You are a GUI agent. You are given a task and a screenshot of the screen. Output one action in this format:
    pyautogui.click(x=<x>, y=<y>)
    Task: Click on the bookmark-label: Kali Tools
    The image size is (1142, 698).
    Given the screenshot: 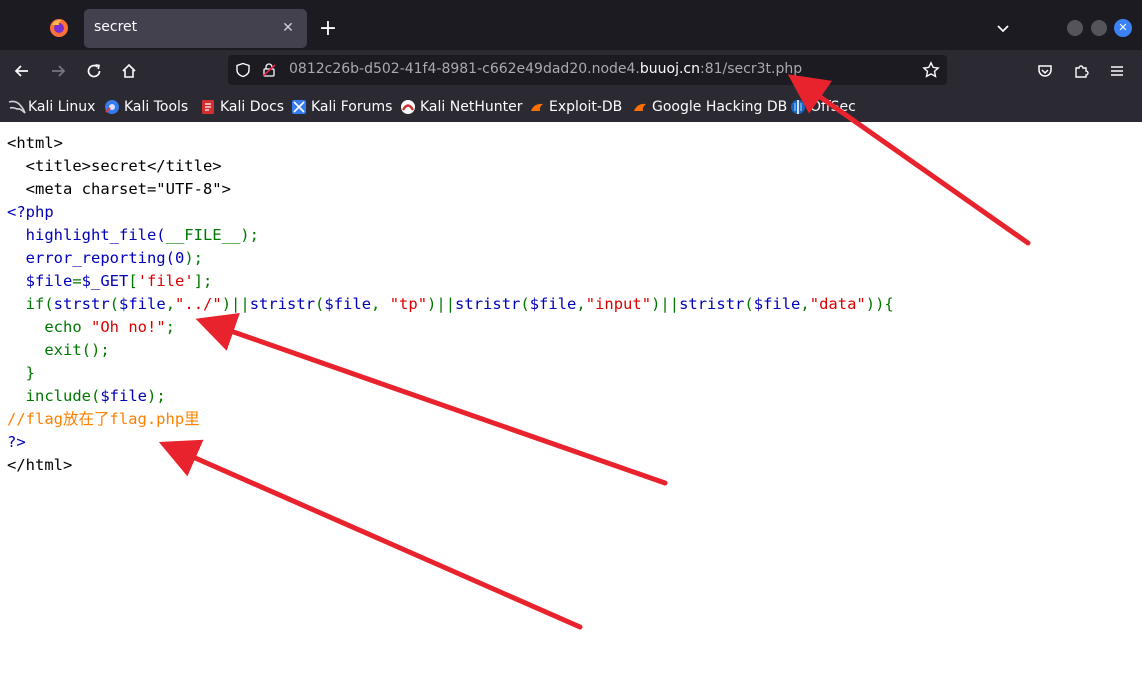 What is the action you would take?
    pyautogui.click(x=156, y=107)
    